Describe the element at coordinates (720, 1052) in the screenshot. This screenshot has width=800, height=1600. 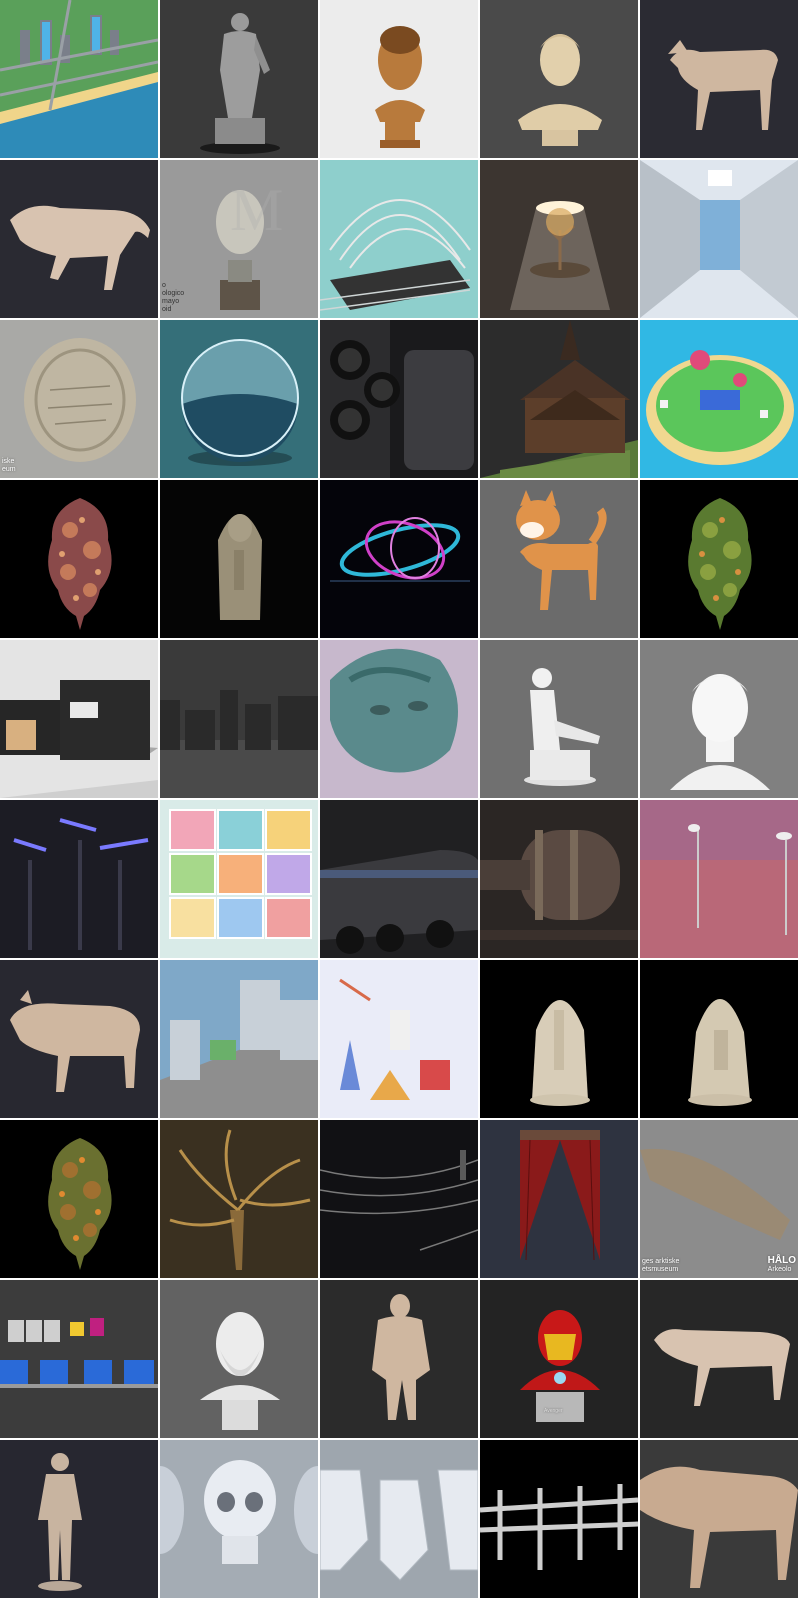
I see `chess-bishop-model-preview` at that location.